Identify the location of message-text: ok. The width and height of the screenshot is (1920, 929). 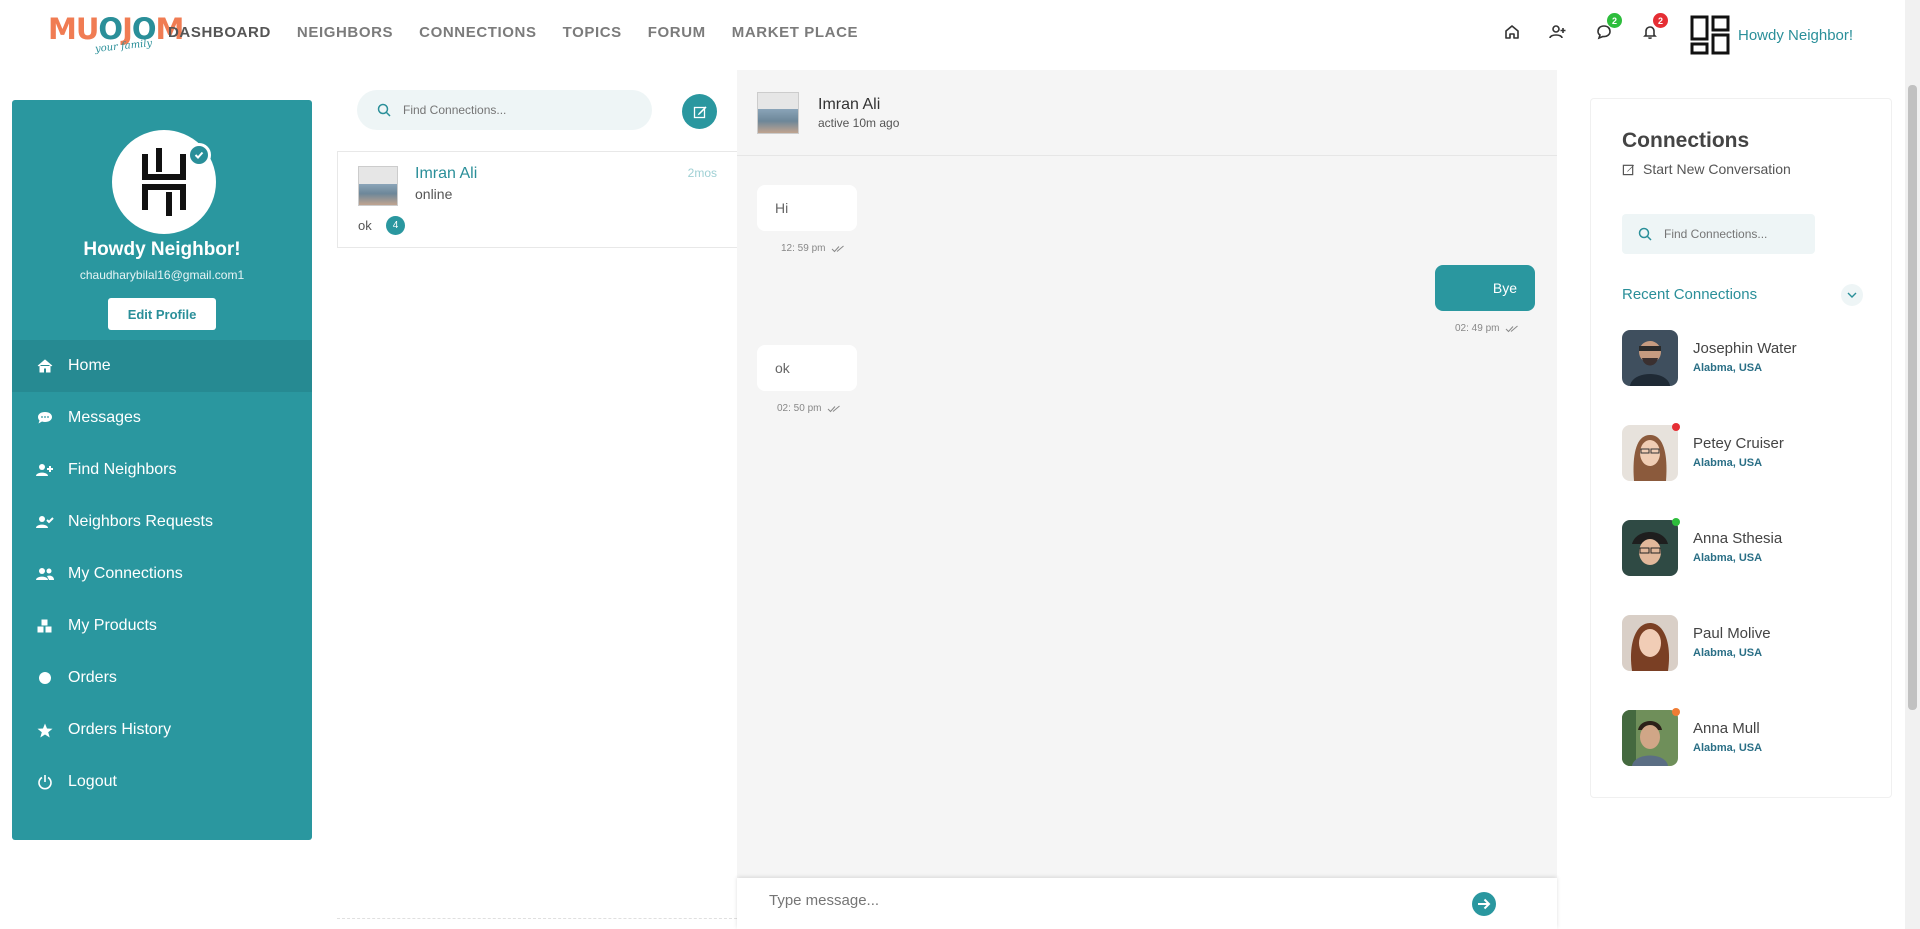
(782, 368).